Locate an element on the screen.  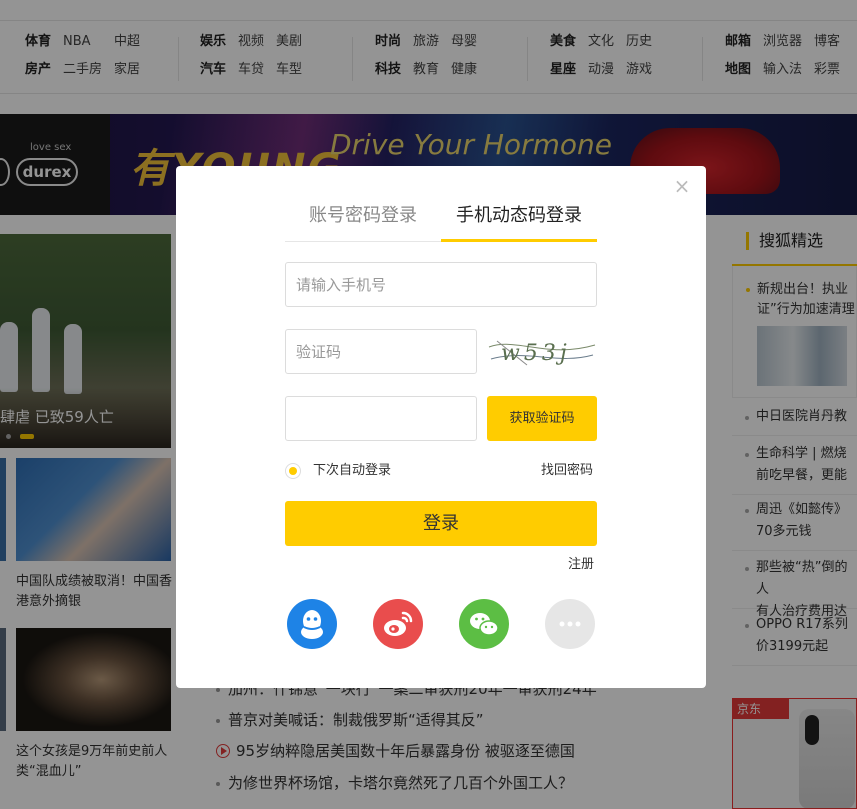
remember-label: 下次自动登录 is located at coordinates (352, 470).